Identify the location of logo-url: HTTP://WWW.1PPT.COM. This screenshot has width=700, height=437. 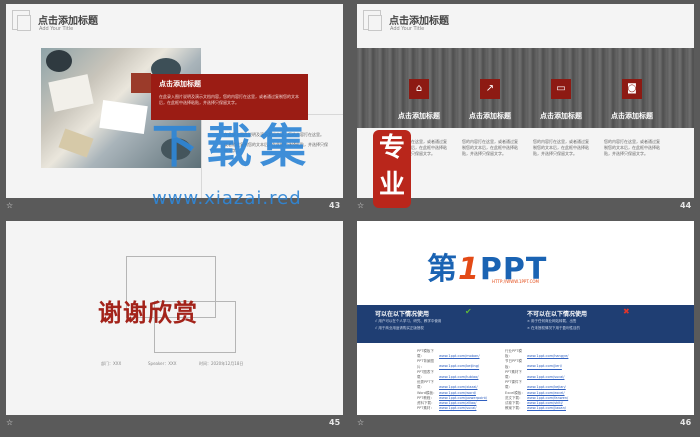
(515, 281).